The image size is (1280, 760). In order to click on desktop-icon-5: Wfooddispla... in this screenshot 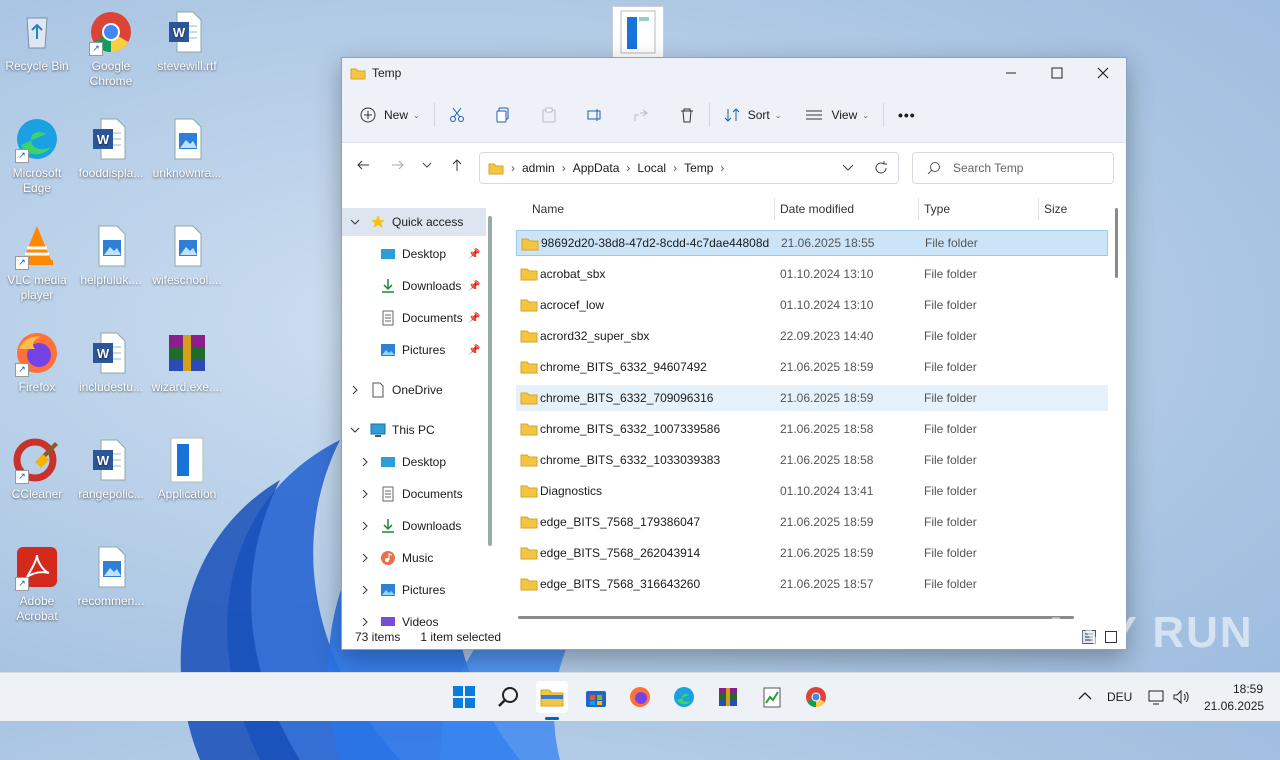, I will do `click(111, 148)`.